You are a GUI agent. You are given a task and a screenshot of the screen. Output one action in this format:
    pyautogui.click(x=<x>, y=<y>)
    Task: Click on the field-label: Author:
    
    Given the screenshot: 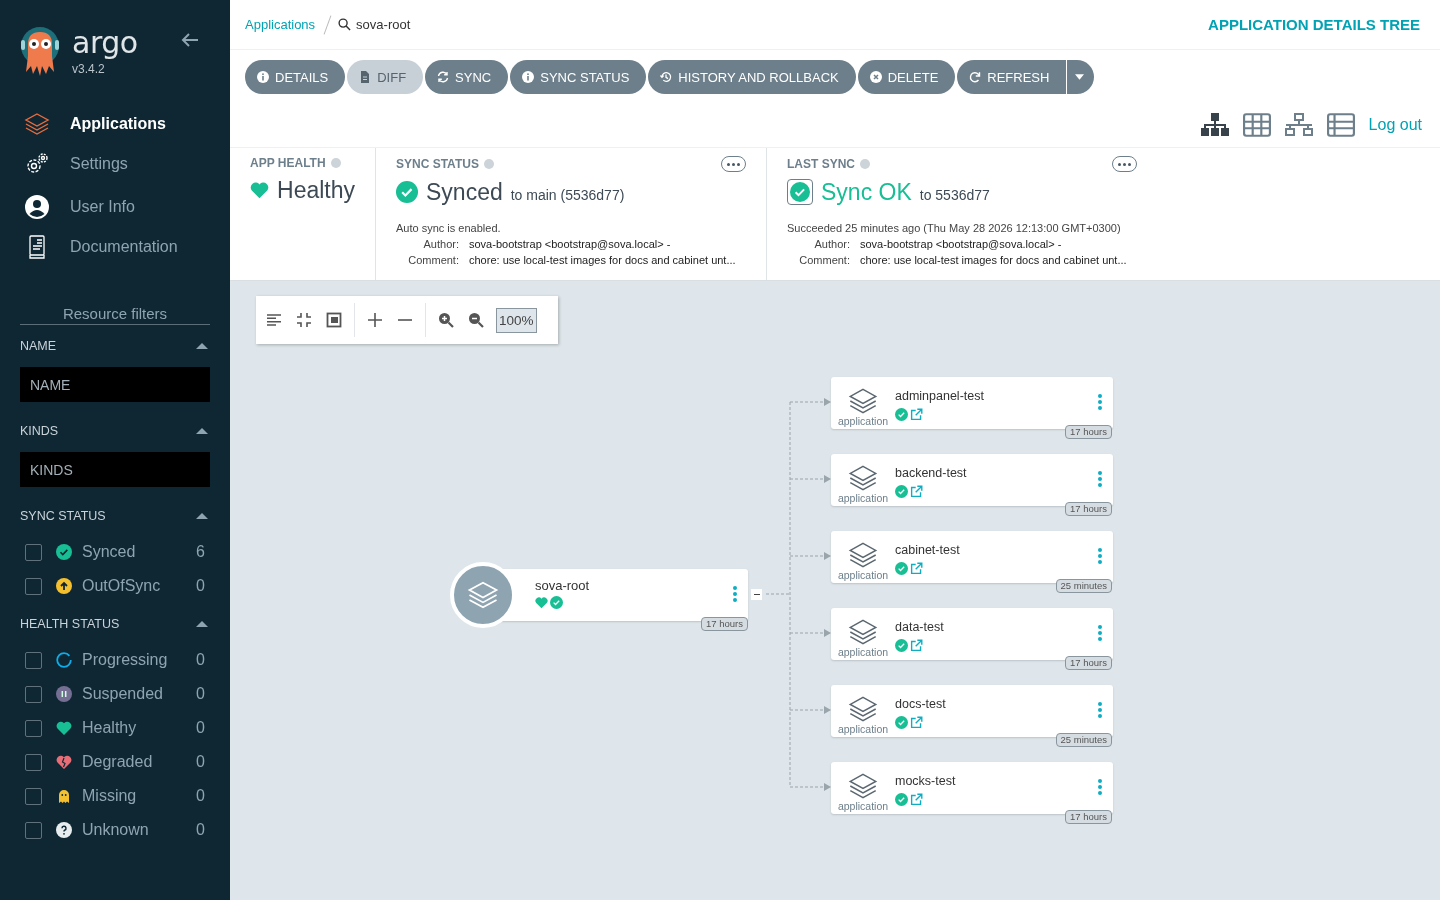 What is the action you would take?
    pyautogui.click(x=440, y=244)
    